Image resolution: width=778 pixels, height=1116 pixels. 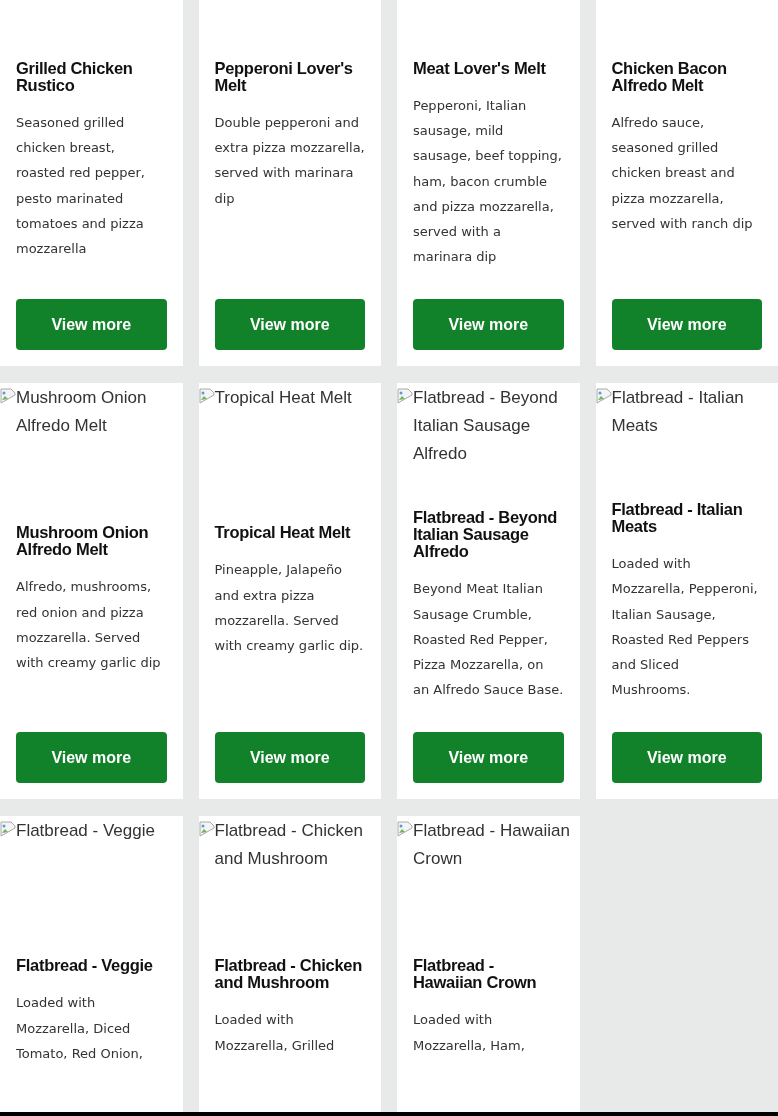 What do you see at coordinates (86, 831) in the screenshot?
I see `image-alt-text: Flatbread - Veggie` at bounding box center [86, 831].